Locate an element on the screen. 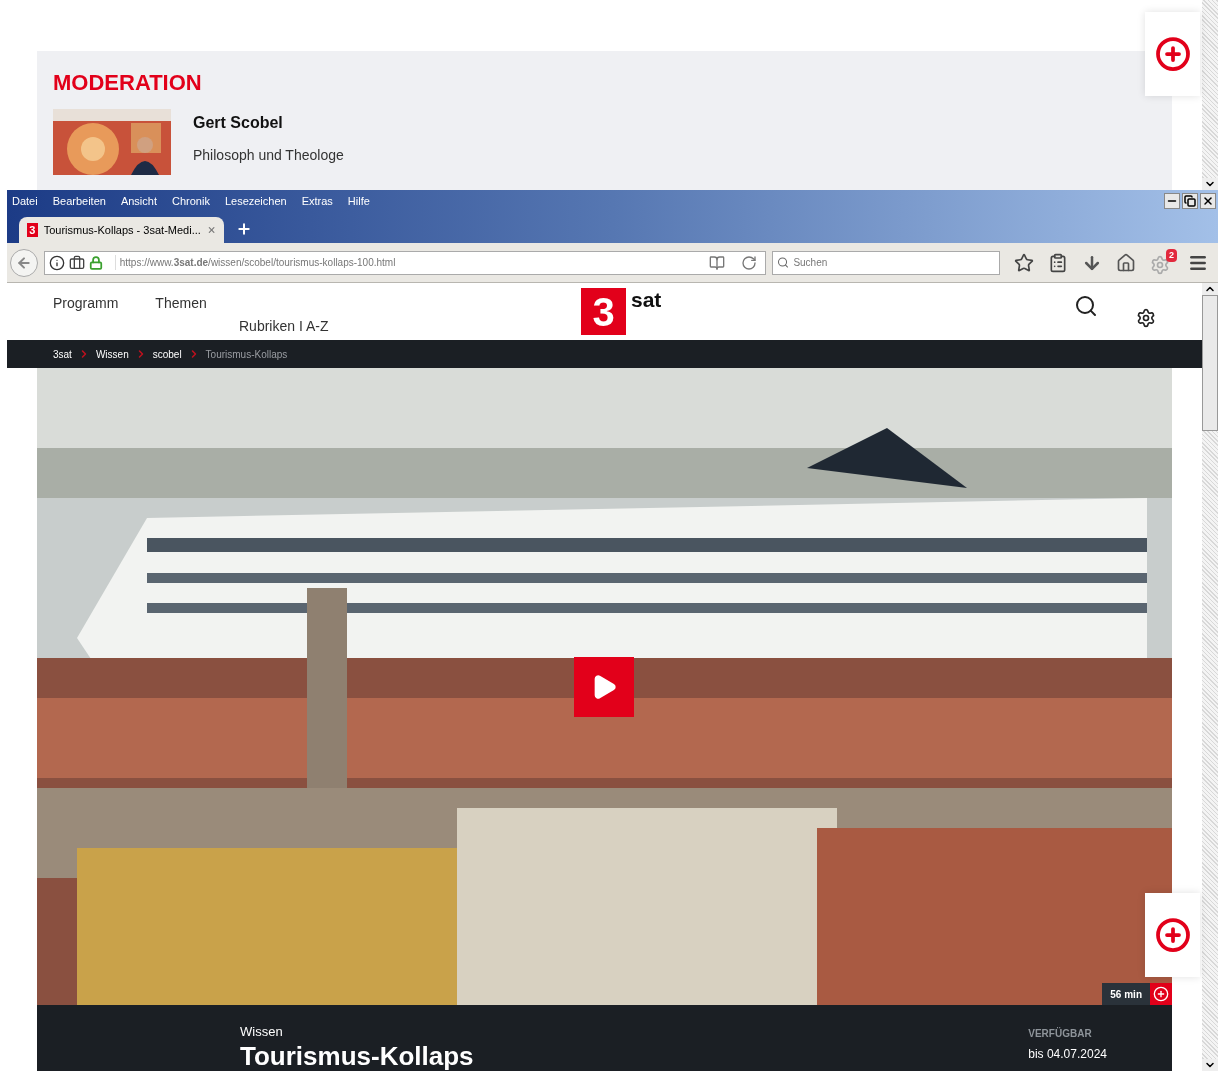 The image size is (1218, 1071). addon-icon is located at coordinates (1160, 264).